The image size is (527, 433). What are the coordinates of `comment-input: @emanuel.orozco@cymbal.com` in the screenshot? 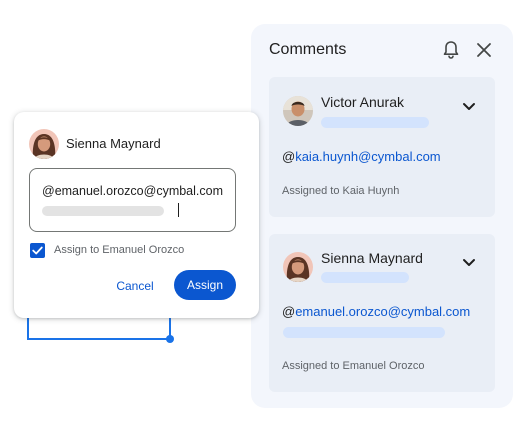 It's located at (132, 200).